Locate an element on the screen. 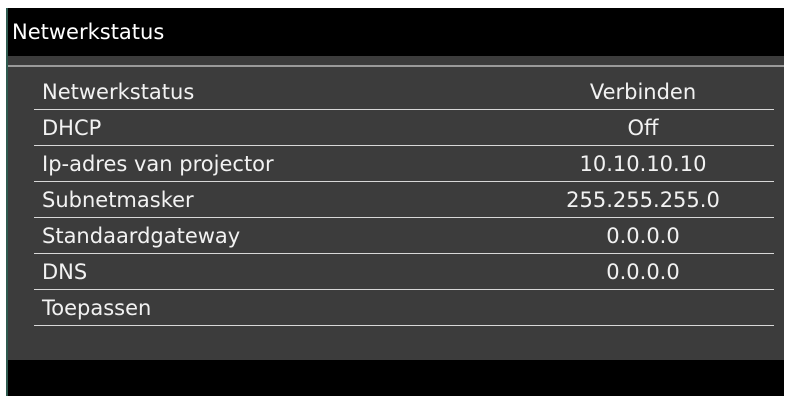 This screenshot has height=396, width=785. menu-row-label: Standaardgateway is located at coordinates (141, 235).